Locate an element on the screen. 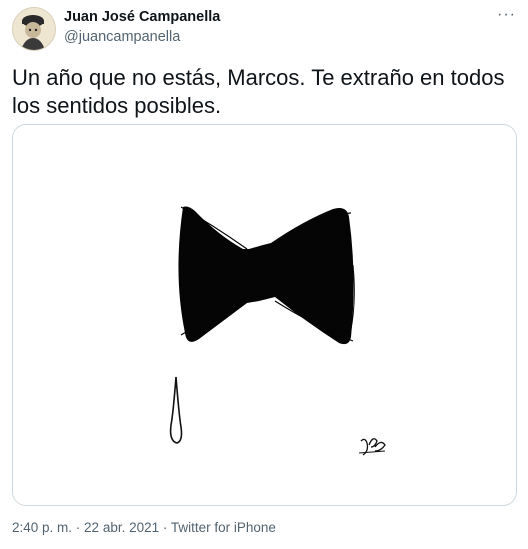 The image size is (528, 549). avatar is located at coordinates (34, 29).